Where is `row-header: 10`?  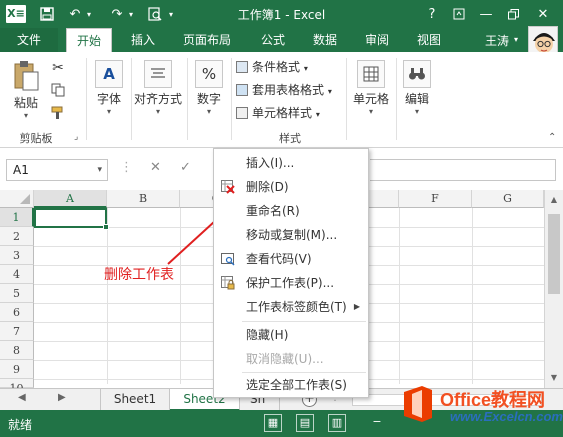
row-header: 10 is located at coordinates (17, 387).